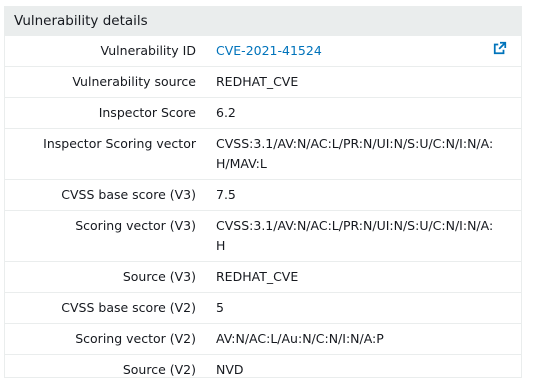 The width and height of the screenshot is (543, 386). Describe the element at coordinates (263, 370) in the screenshot. I see `detail-row-source-v2: Source (V2) NVD` at that location.